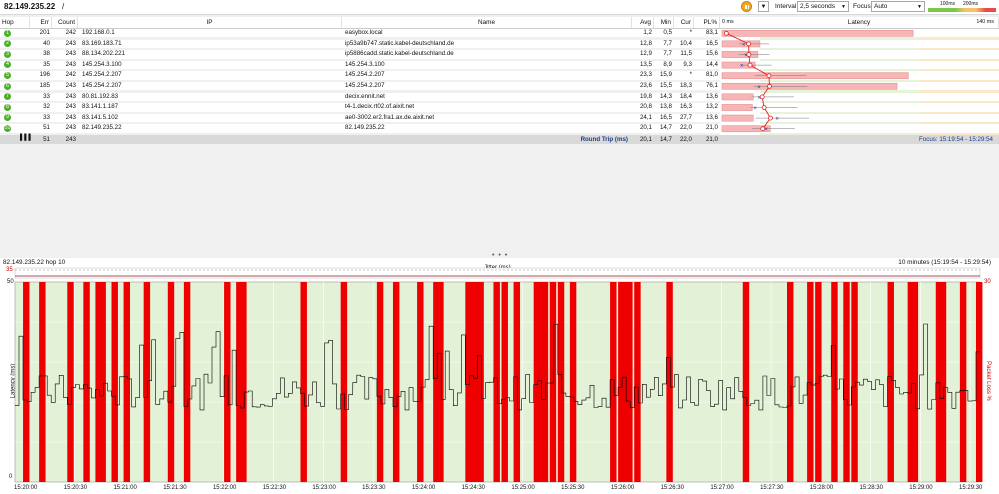 The image size is (999, 494). I want to click on cell-ip: 80.81.192.83, so click(100, 96).